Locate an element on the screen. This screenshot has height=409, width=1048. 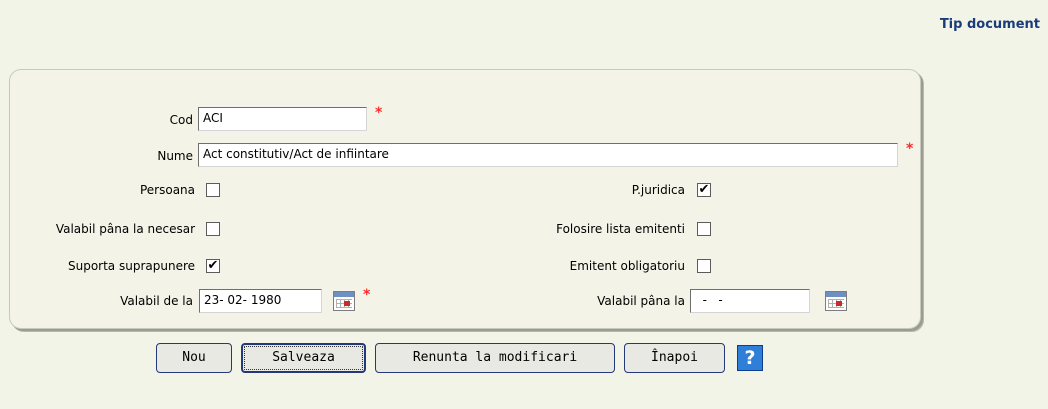
emitent-obligatoriu-checkbox is located at coordinates (704, 266).